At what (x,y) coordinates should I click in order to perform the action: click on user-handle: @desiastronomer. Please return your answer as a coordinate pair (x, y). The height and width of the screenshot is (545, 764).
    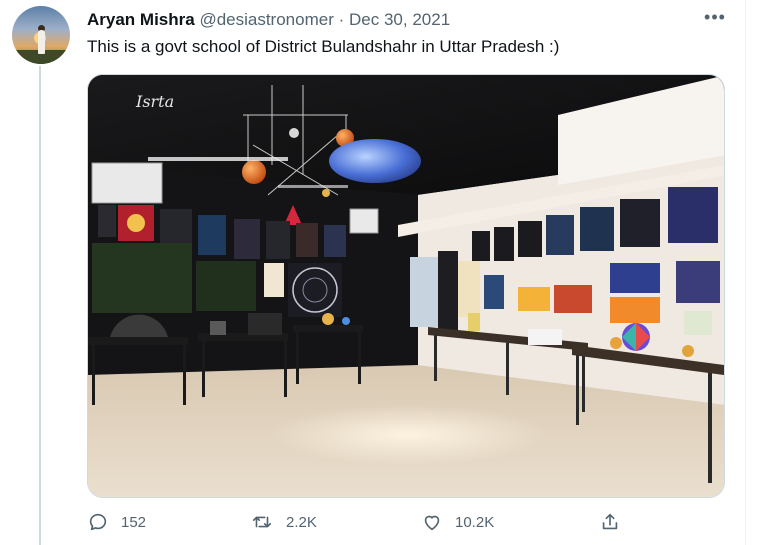
    Looking at the image, I should click on (266, 19).